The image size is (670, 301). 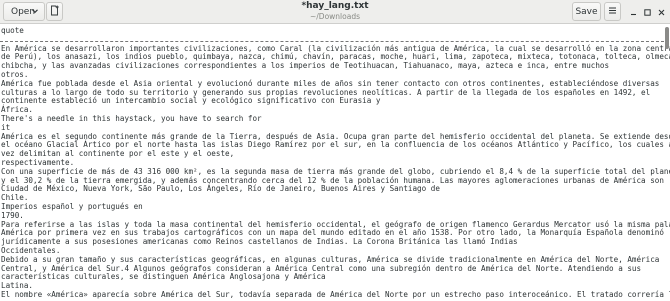 I want to click on hamburger-menu-icon, so click(x=612, y=12).